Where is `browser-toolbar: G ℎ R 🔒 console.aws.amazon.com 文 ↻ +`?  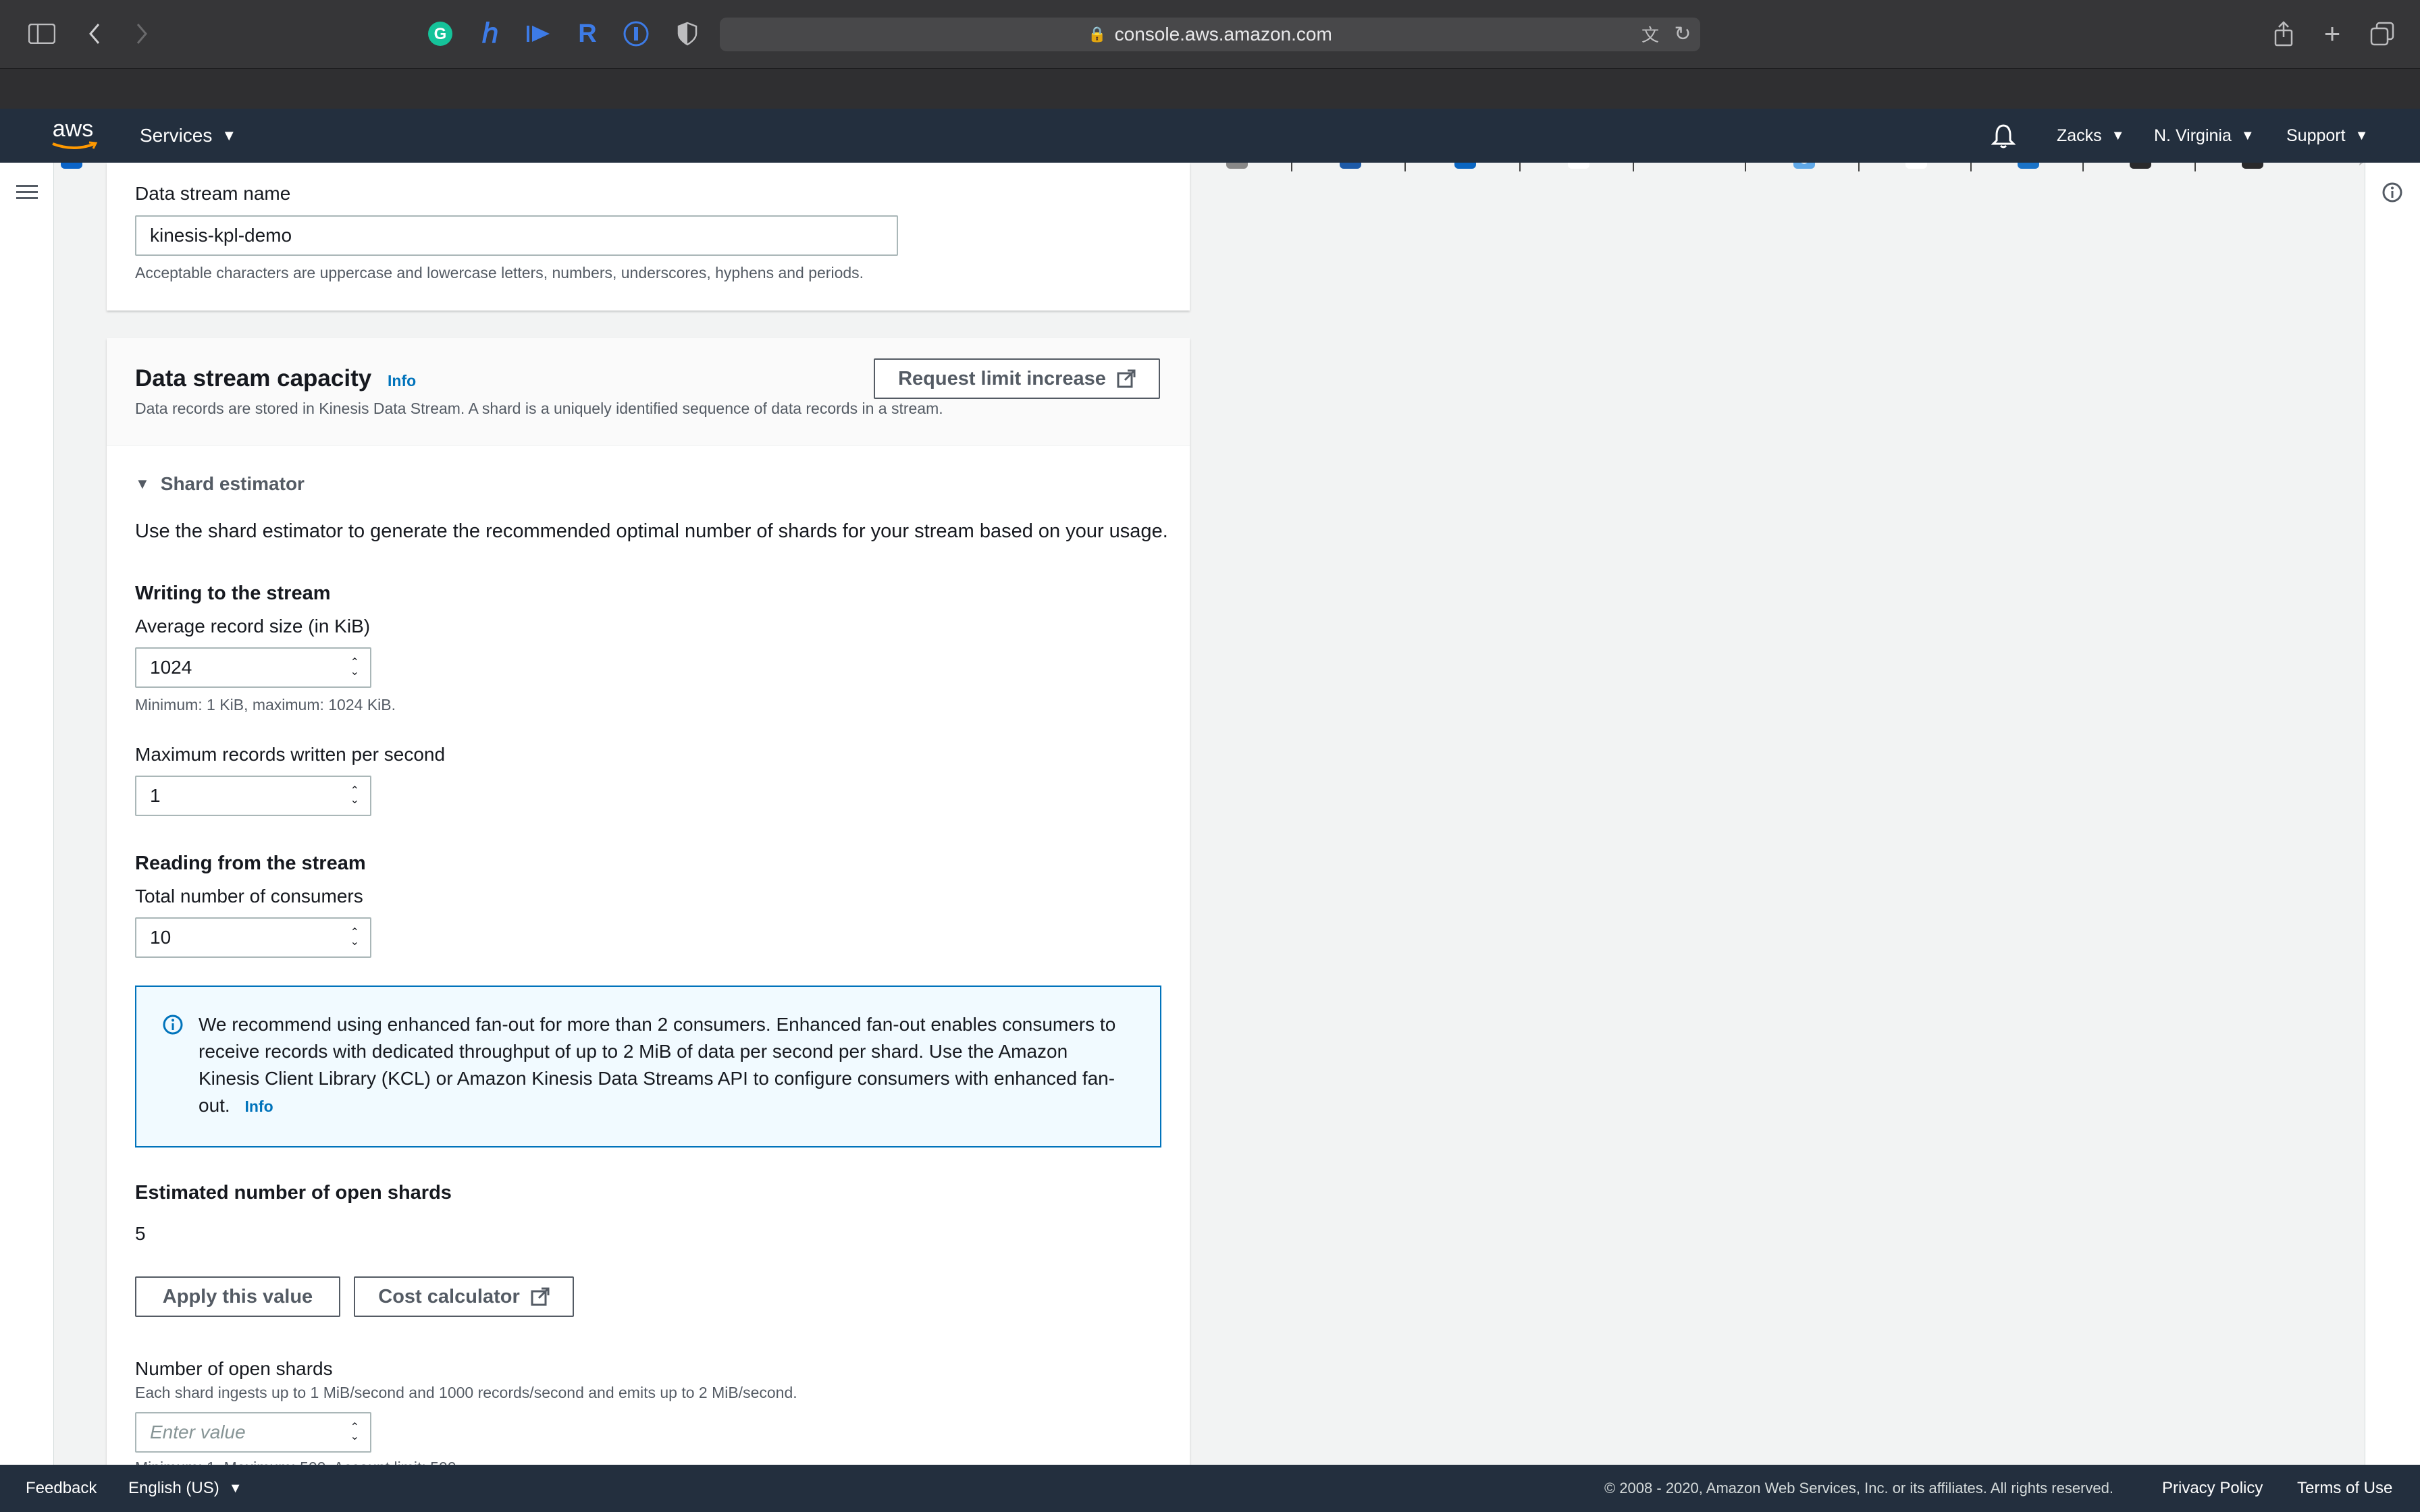 browser-toolbar: G ℎ R 🔒 console.aws.amazon.com 文 ↻ + is located at coordinates (1210, 34).